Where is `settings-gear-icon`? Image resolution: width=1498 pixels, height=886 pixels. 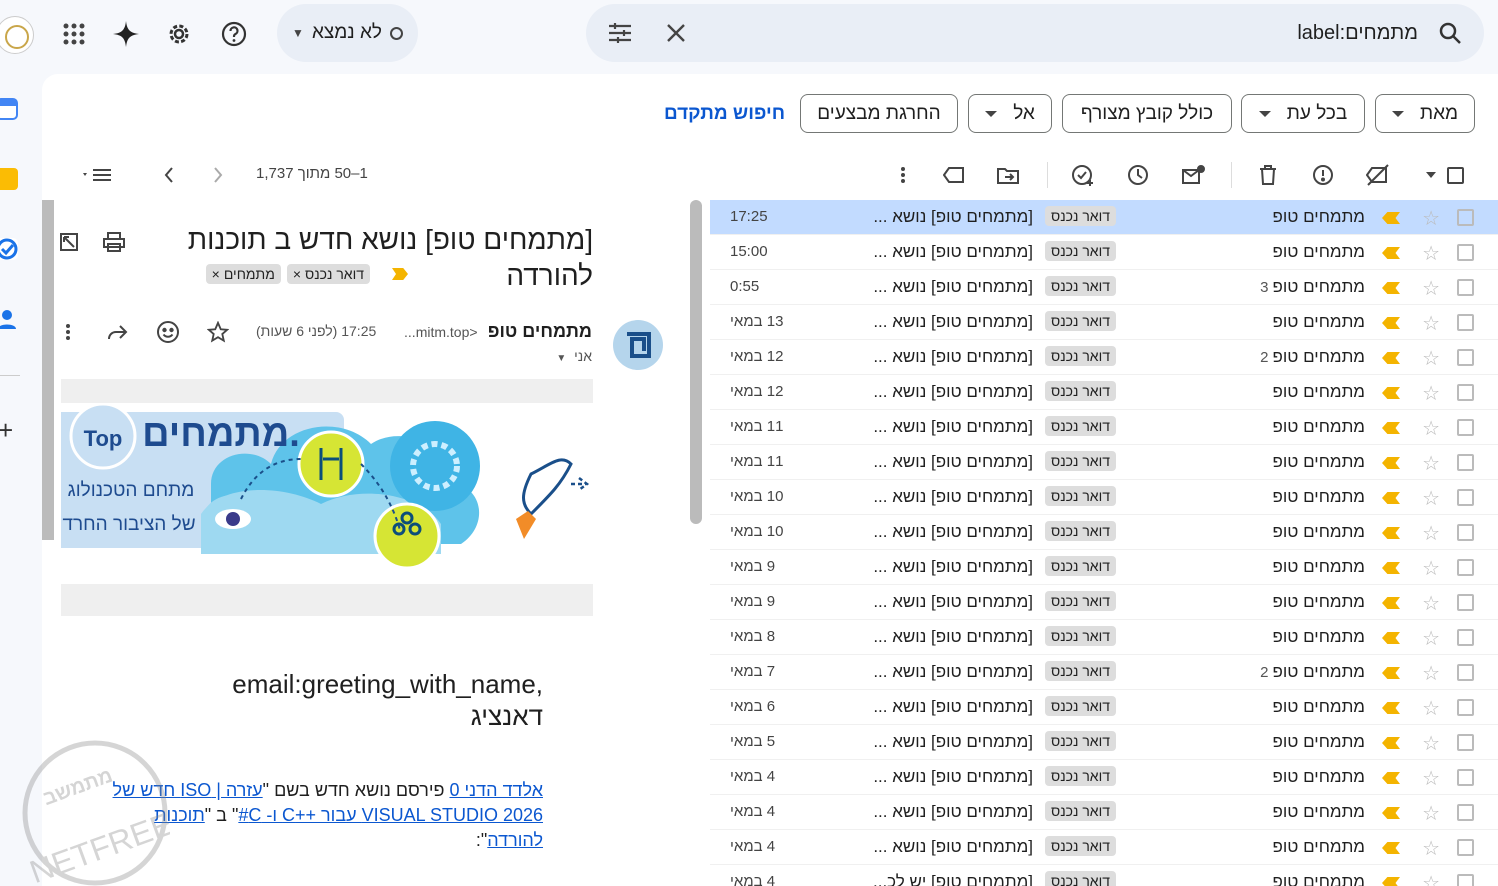 settings-gear-icon is located at coordinates (179, 34).